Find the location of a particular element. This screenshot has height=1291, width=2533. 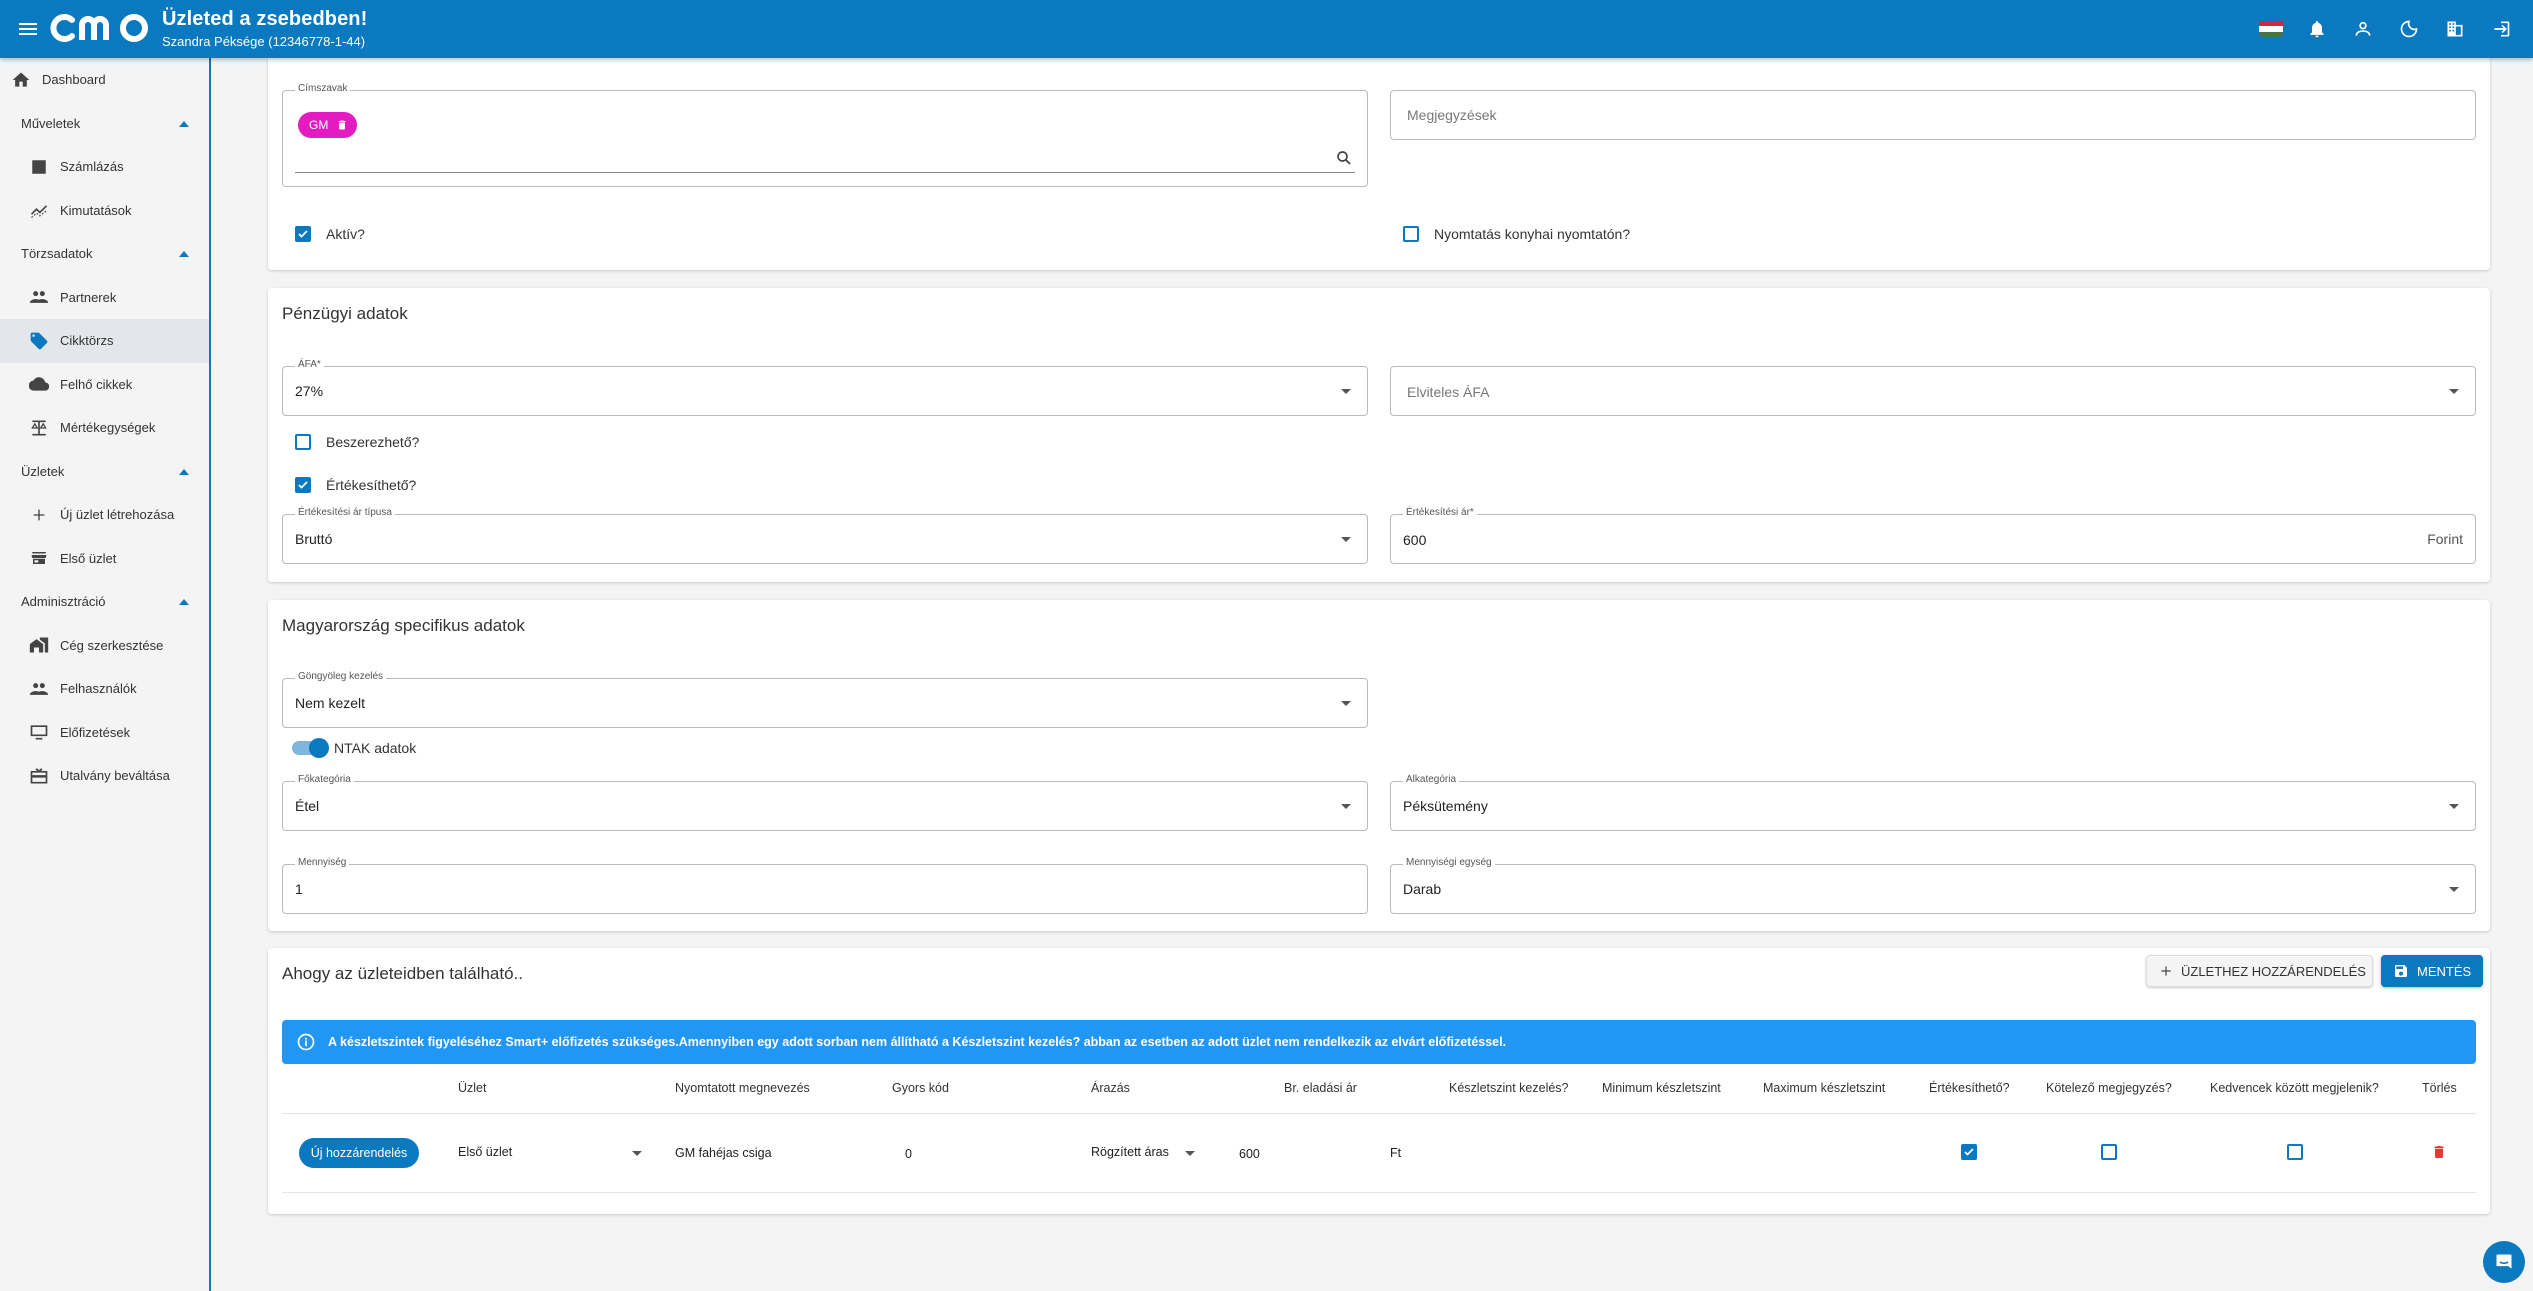

keyword-chip: GM is located at coordinates (327, 125).